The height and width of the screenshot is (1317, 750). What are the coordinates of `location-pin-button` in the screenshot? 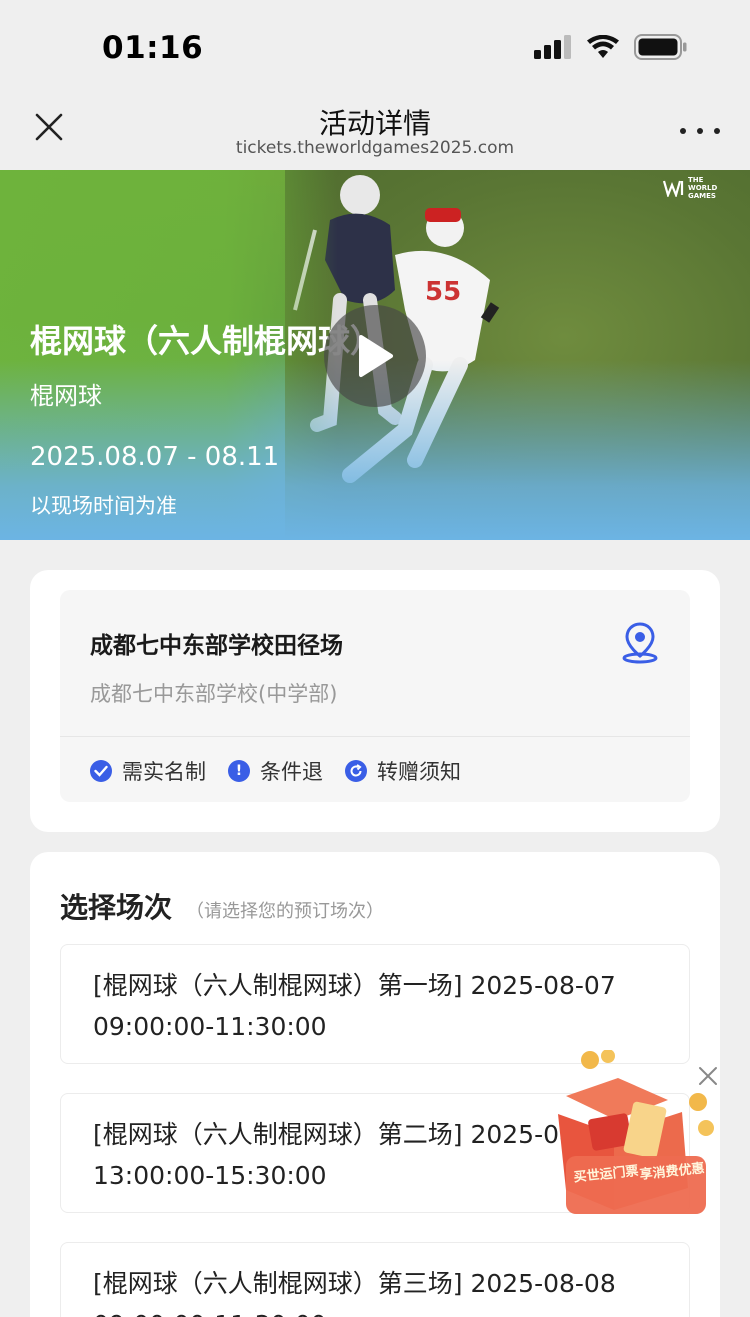 It's located at (640, 644).